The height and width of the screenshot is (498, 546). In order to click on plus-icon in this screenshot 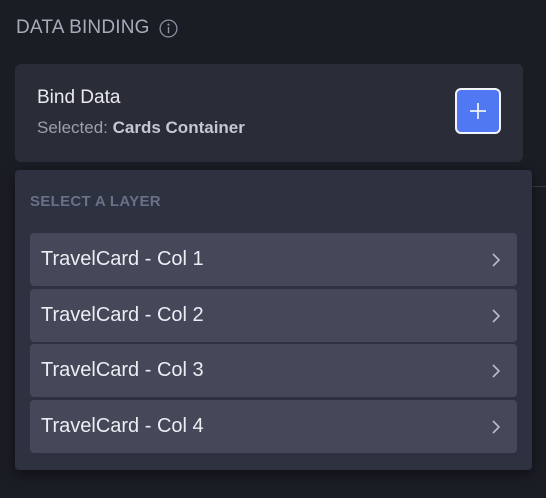, I will do `click(478, 111)`.